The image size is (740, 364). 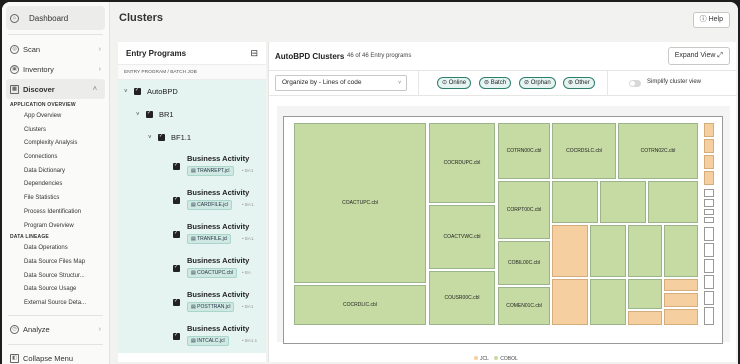 I want to click on activity-id: • BA1., so click(x=248, y=238).